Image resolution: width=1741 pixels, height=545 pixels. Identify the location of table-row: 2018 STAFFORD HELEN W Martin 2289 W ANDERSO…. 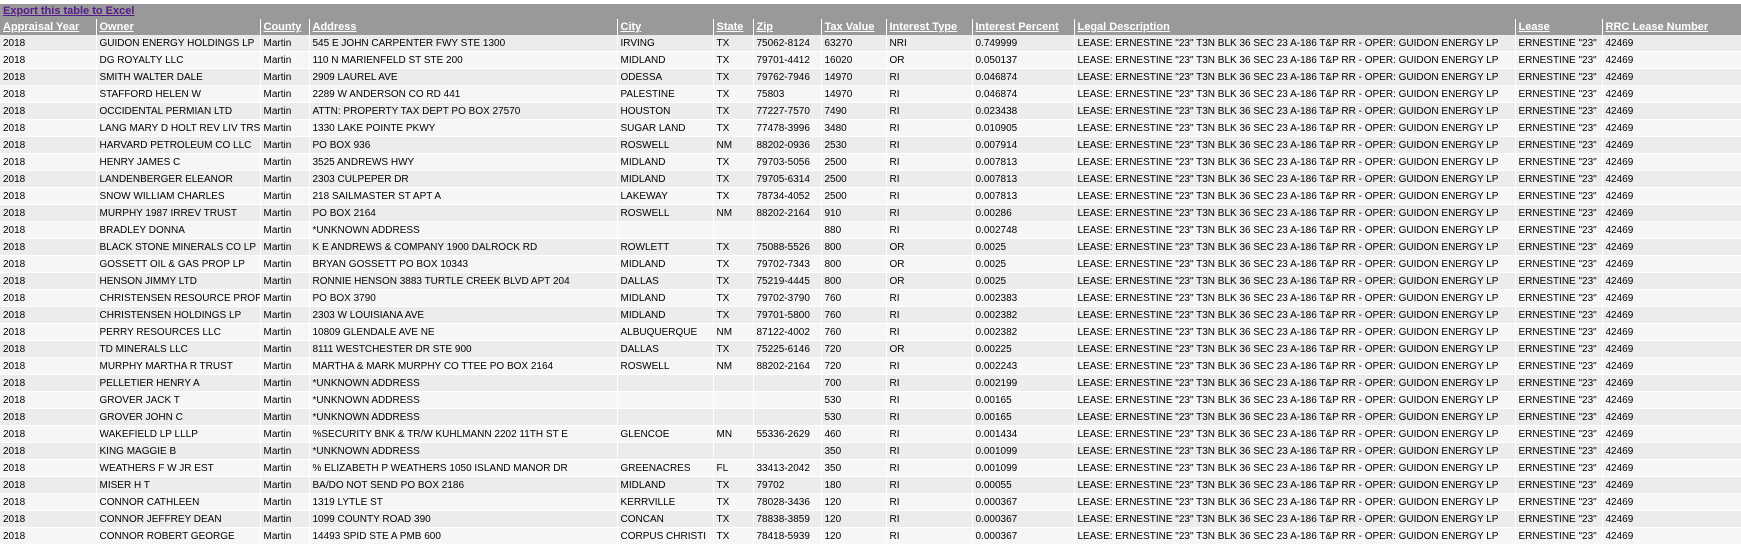
(870, 94).